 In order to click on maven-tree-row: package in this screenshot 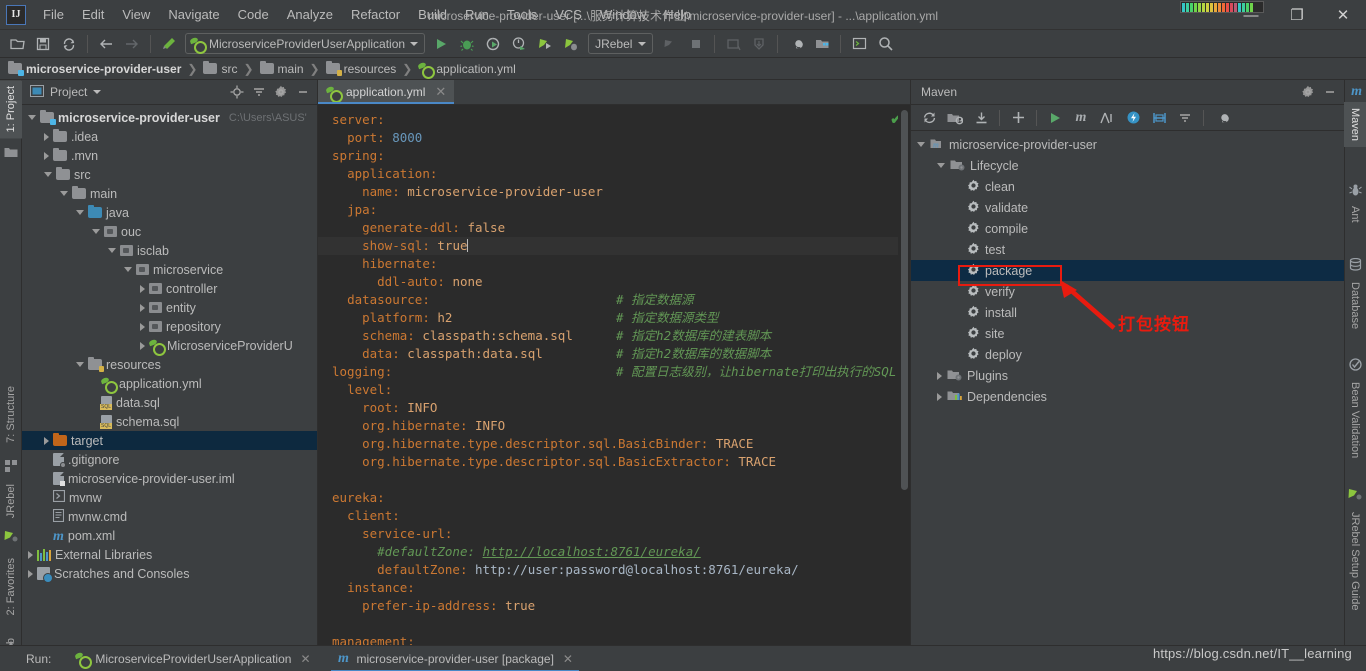, I will do `click(1127, 270)`.